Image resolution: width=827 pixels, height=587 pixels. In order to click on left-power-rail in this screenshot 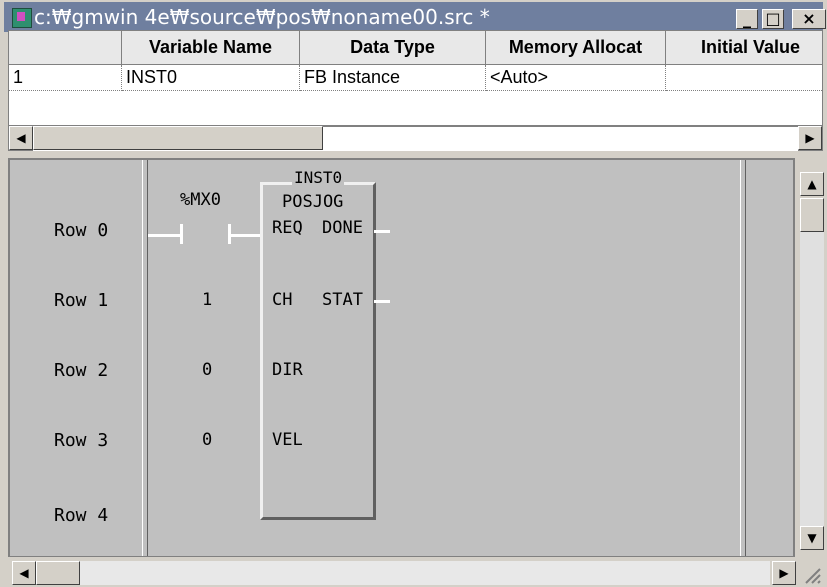, I will do `click(145, 358)`.